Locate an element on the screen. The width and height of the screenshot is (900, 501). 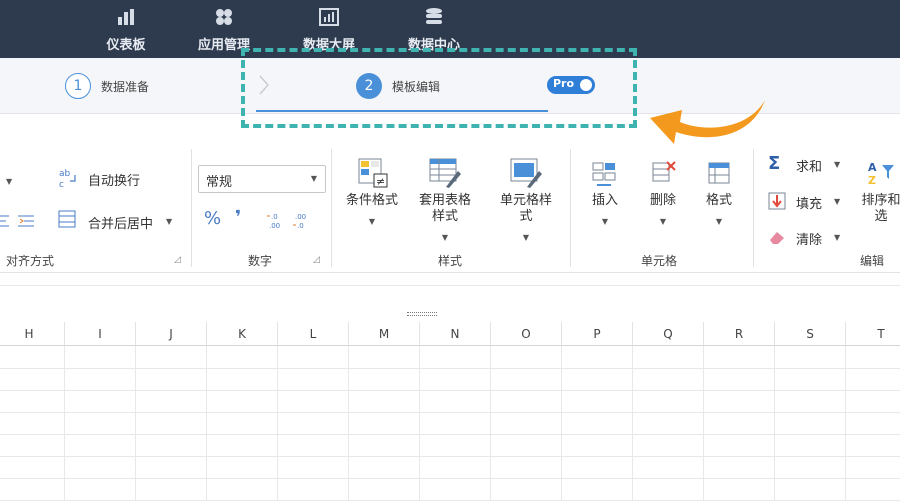
svg-text: A is located at coordinates (872, 167).